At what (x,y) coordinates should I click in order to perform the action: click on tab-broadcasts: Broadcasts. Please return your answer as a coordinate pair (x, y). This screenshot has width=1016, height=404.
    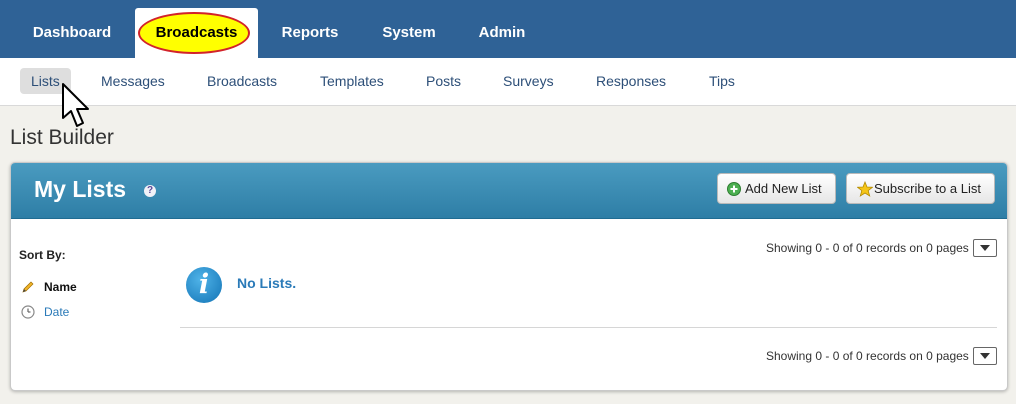
    Looking at the image, I should click on (196, 33).